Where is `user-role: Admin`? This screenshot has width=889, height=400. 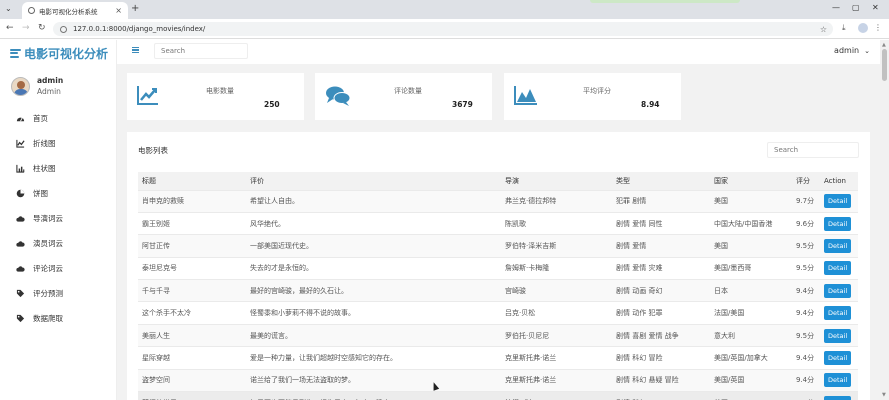 user-role: Admin is located at coordinates (49, 91).